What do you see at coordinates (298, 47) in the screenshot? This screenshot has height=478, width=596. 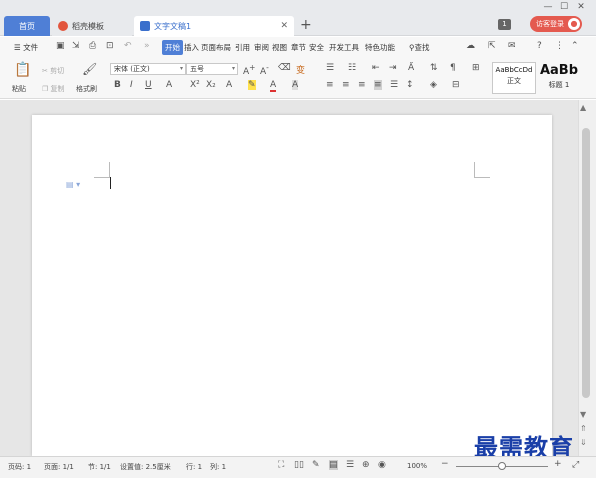 I see `tab-chapter: 章节` at bounding box center [298, 47].